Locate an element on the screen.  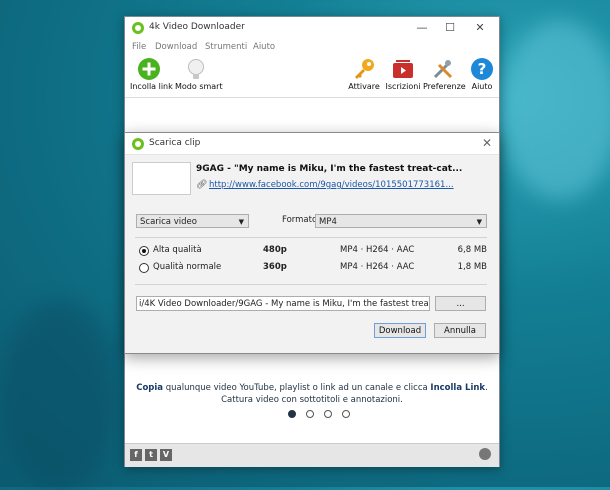
subscriptions-label: Iscrizioni is located at coordinates (403, 86).